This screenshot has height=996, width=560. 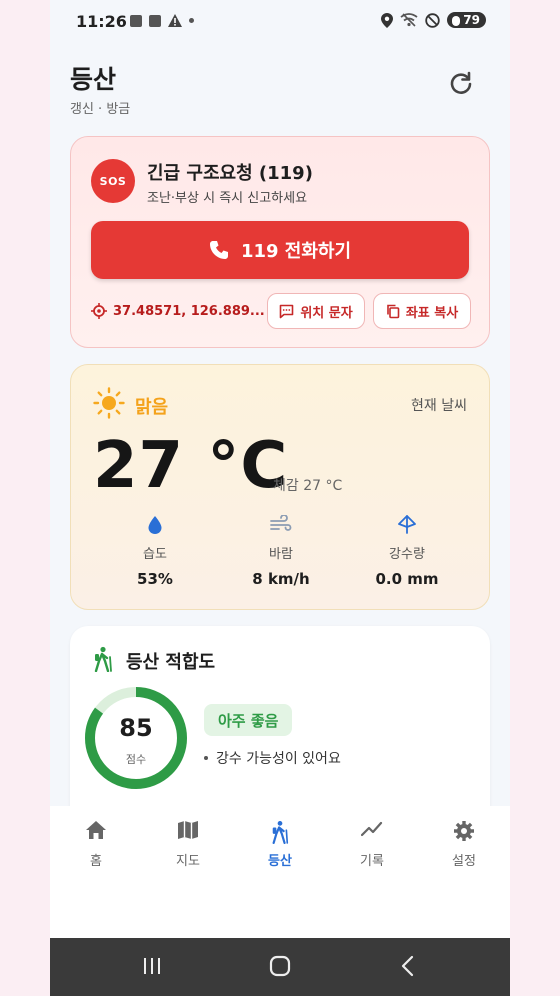 What do you see at coordinates (99, 311) in the screenshot?
I see `crosshair-icon` at bounding box center [99, 311].